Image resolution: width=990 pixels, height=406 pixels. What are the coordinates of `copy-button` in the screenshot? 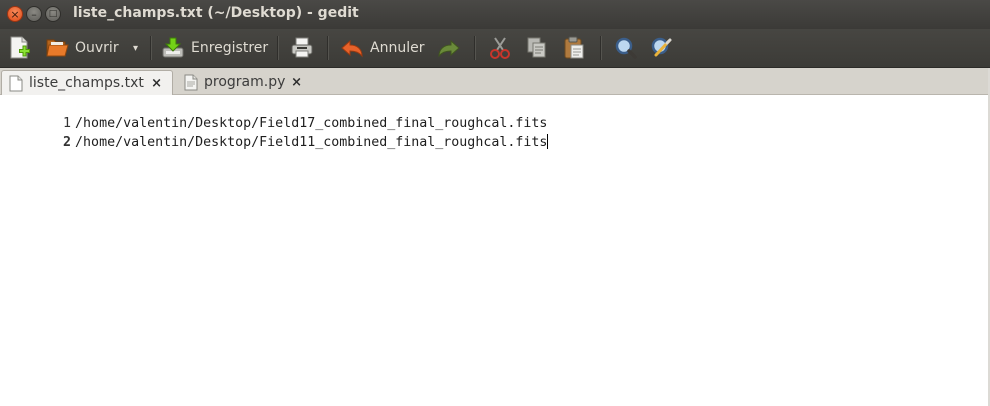 It's located at (537, 48).